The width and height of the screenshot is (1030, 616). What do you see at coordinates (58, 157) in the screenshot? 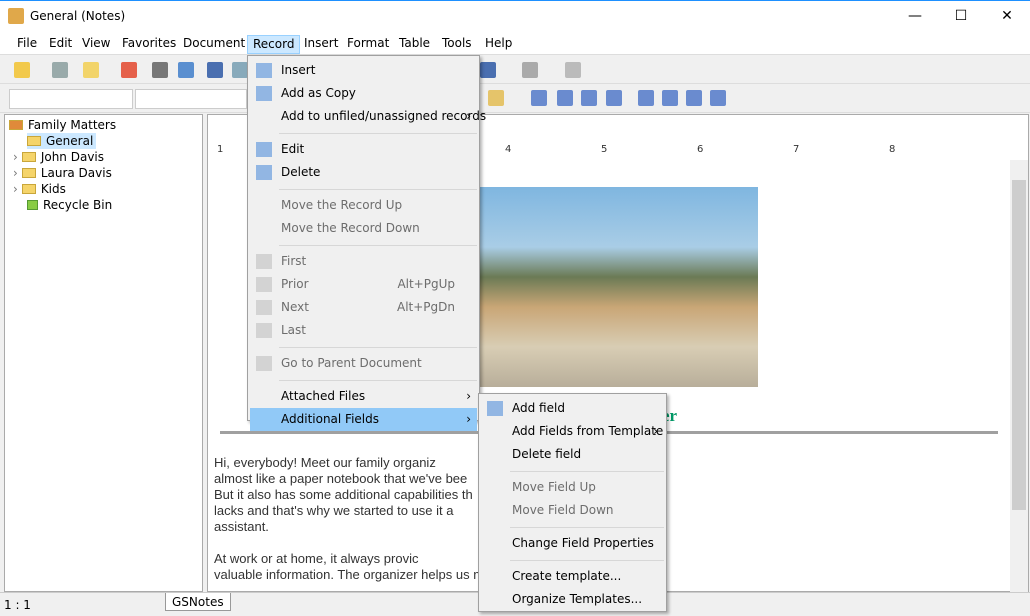
I see `tree-item-john-davis: › John Davis` at bounding box center [58, 157].